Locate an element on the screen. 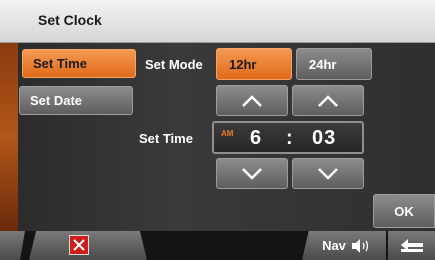 This screenshot has height=260, width=435. nav-button: Nav is located at coordinates (344, 245).